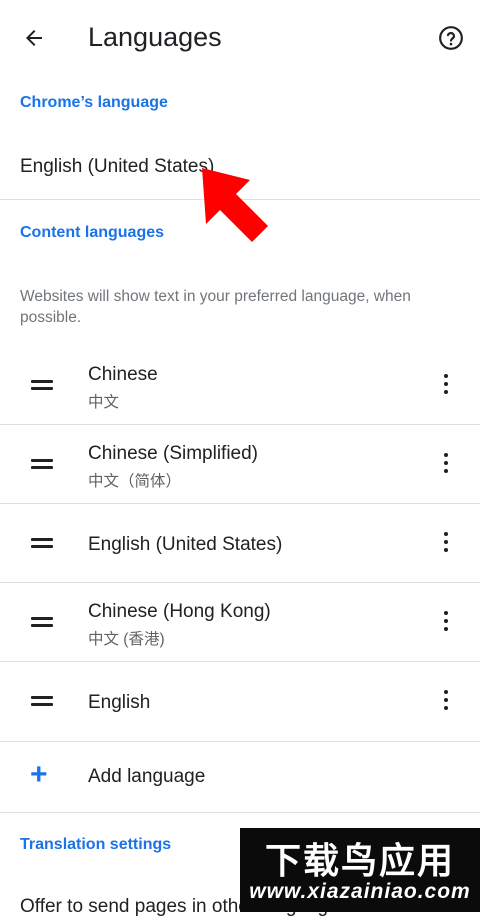 This screenshot has height=918, width=480. I want to click on back-button, so click(34, 38).